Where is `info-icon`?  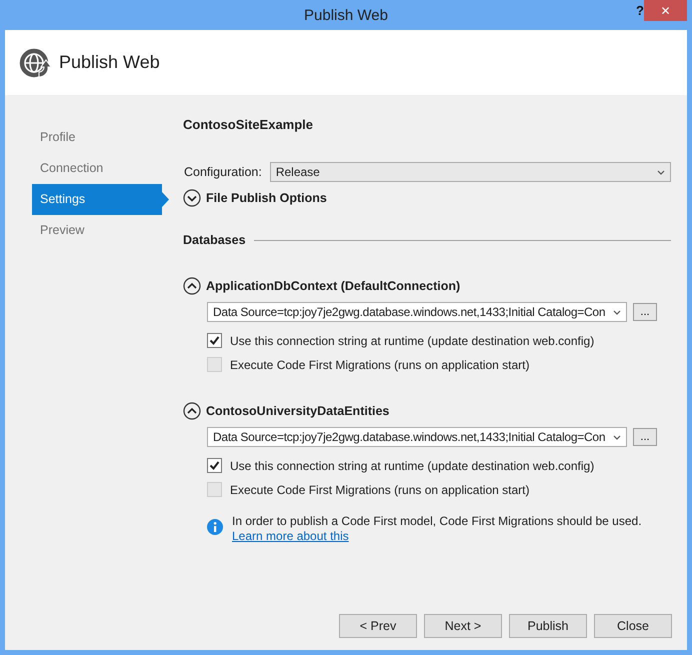 info-icon is located at coordinates (215, 527).